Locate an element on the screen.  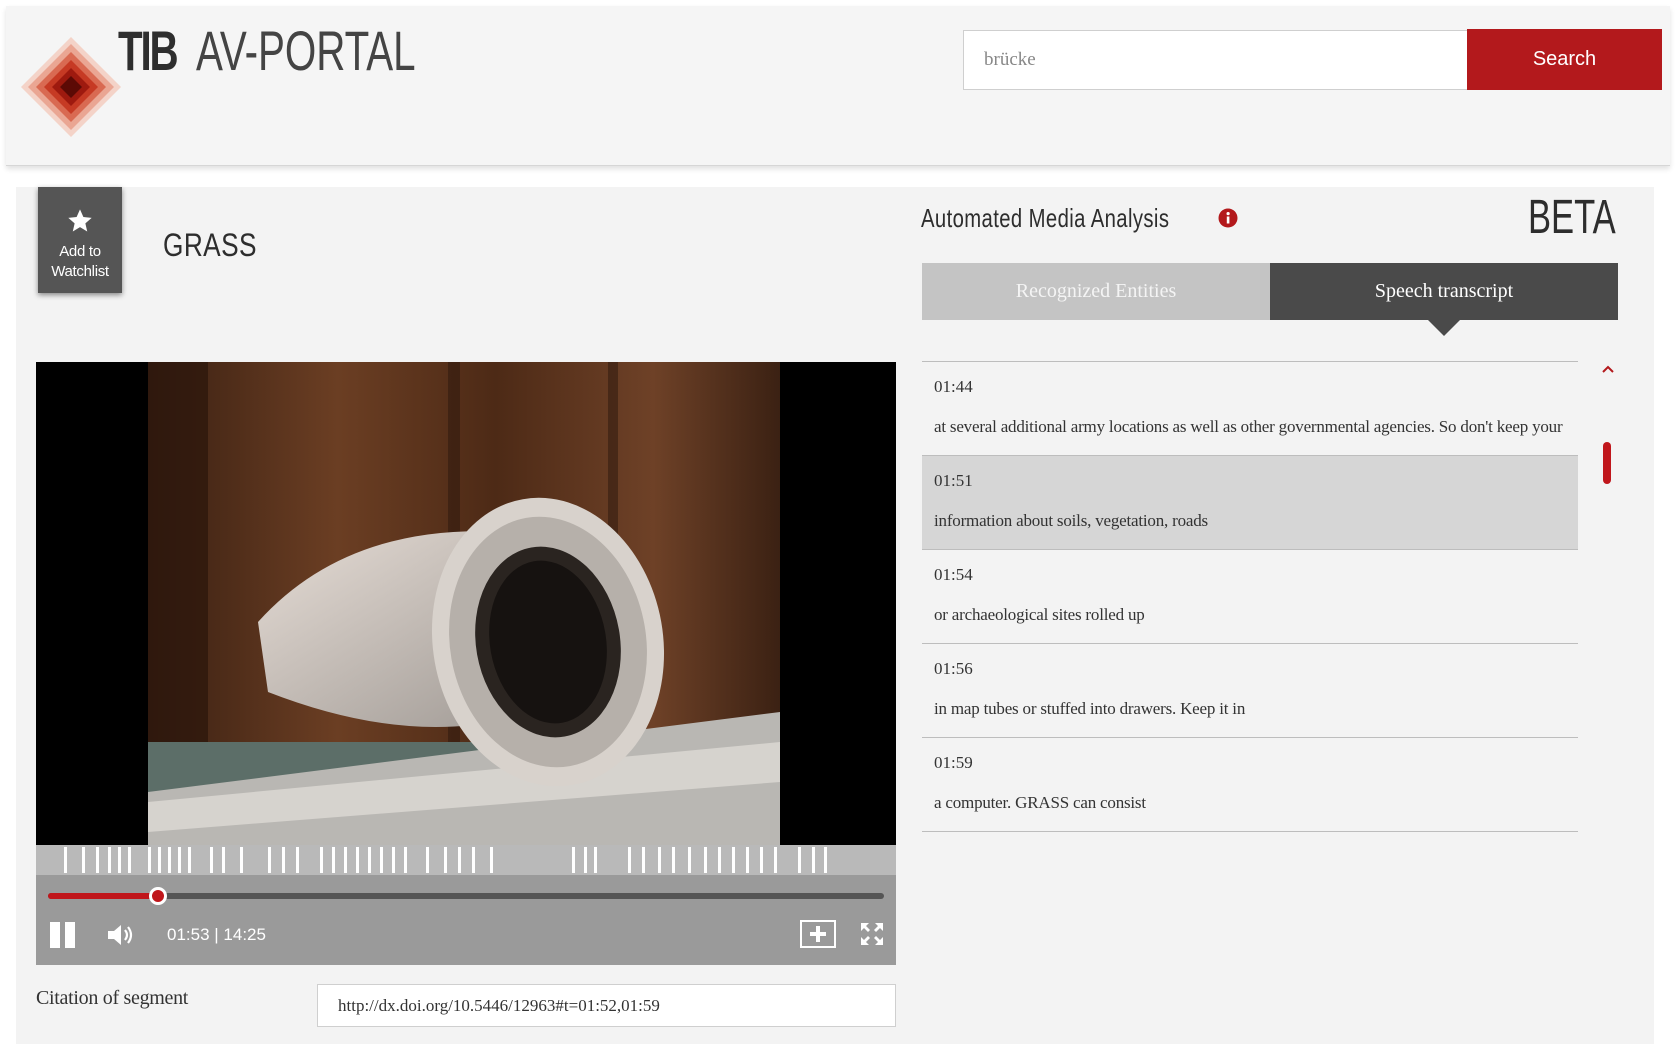
segment-markers is located at coordinates (466, 860).